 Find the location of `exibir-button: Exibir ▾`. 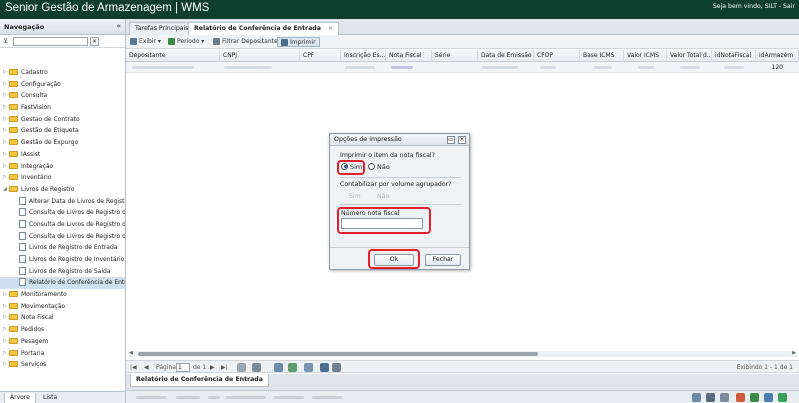

exibir-button: Exibir ▾ is located at coordinates (145, 42).